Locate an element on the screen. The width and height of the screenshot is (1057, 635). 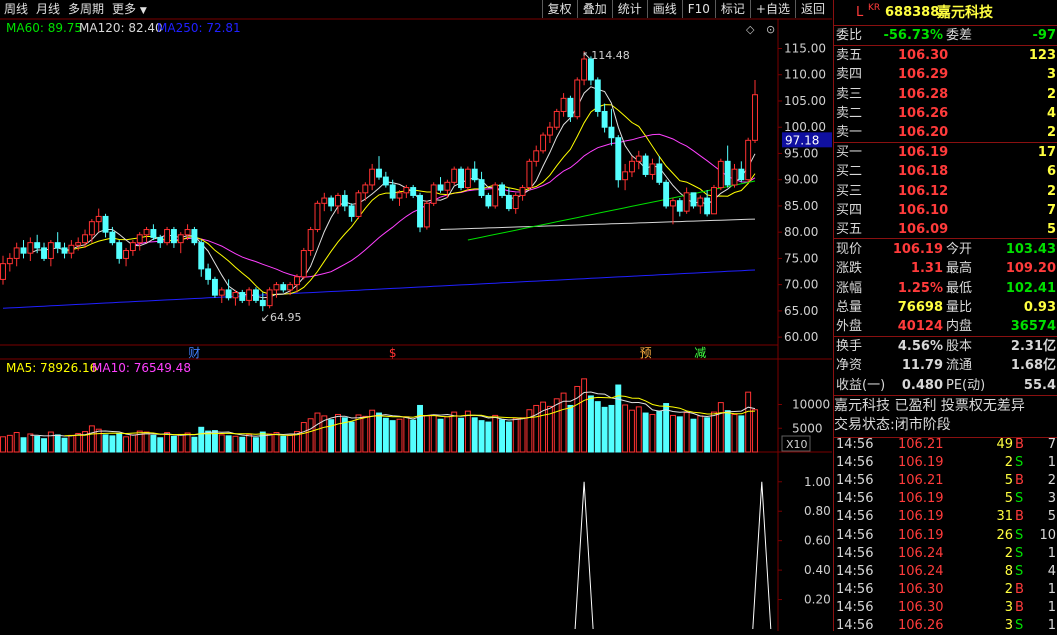
stat-label: 涨跌 is located at coordinates (849, 269).